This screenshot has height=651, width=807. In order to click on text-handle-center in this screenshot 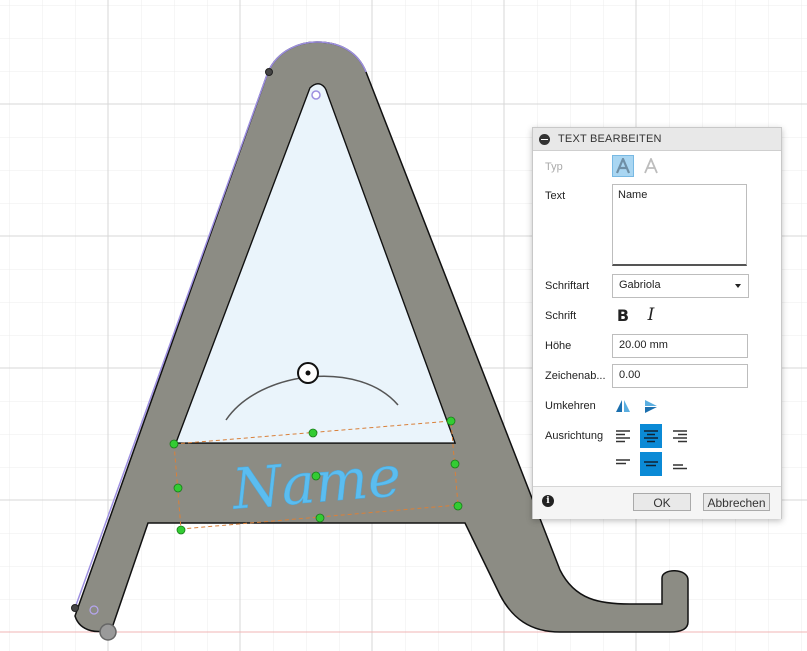, I will do `click(316, 476)`.